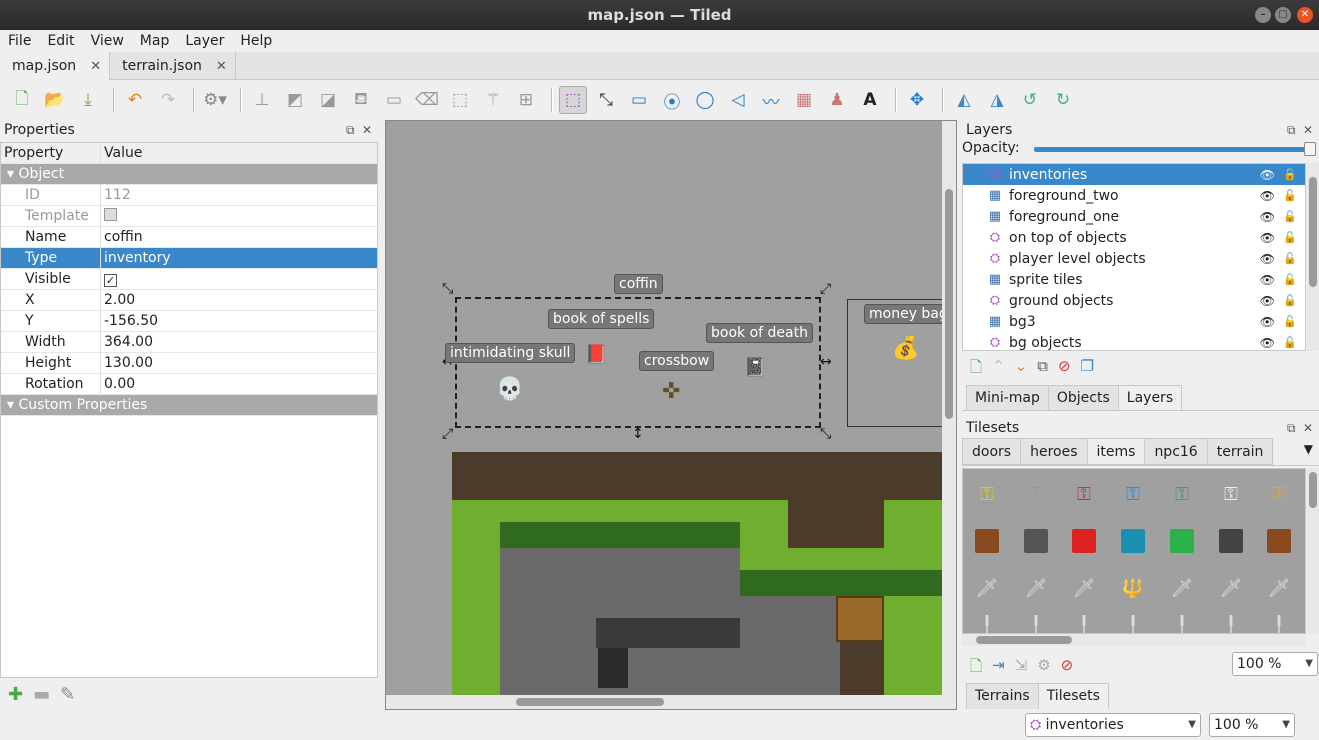 This screenshot has height=740, width=1319. What do you see at coordinates (1087, 368) in the screenshot?
I see `toggle-other-layers-icon: ❐` at bounding box center [1087, 368].